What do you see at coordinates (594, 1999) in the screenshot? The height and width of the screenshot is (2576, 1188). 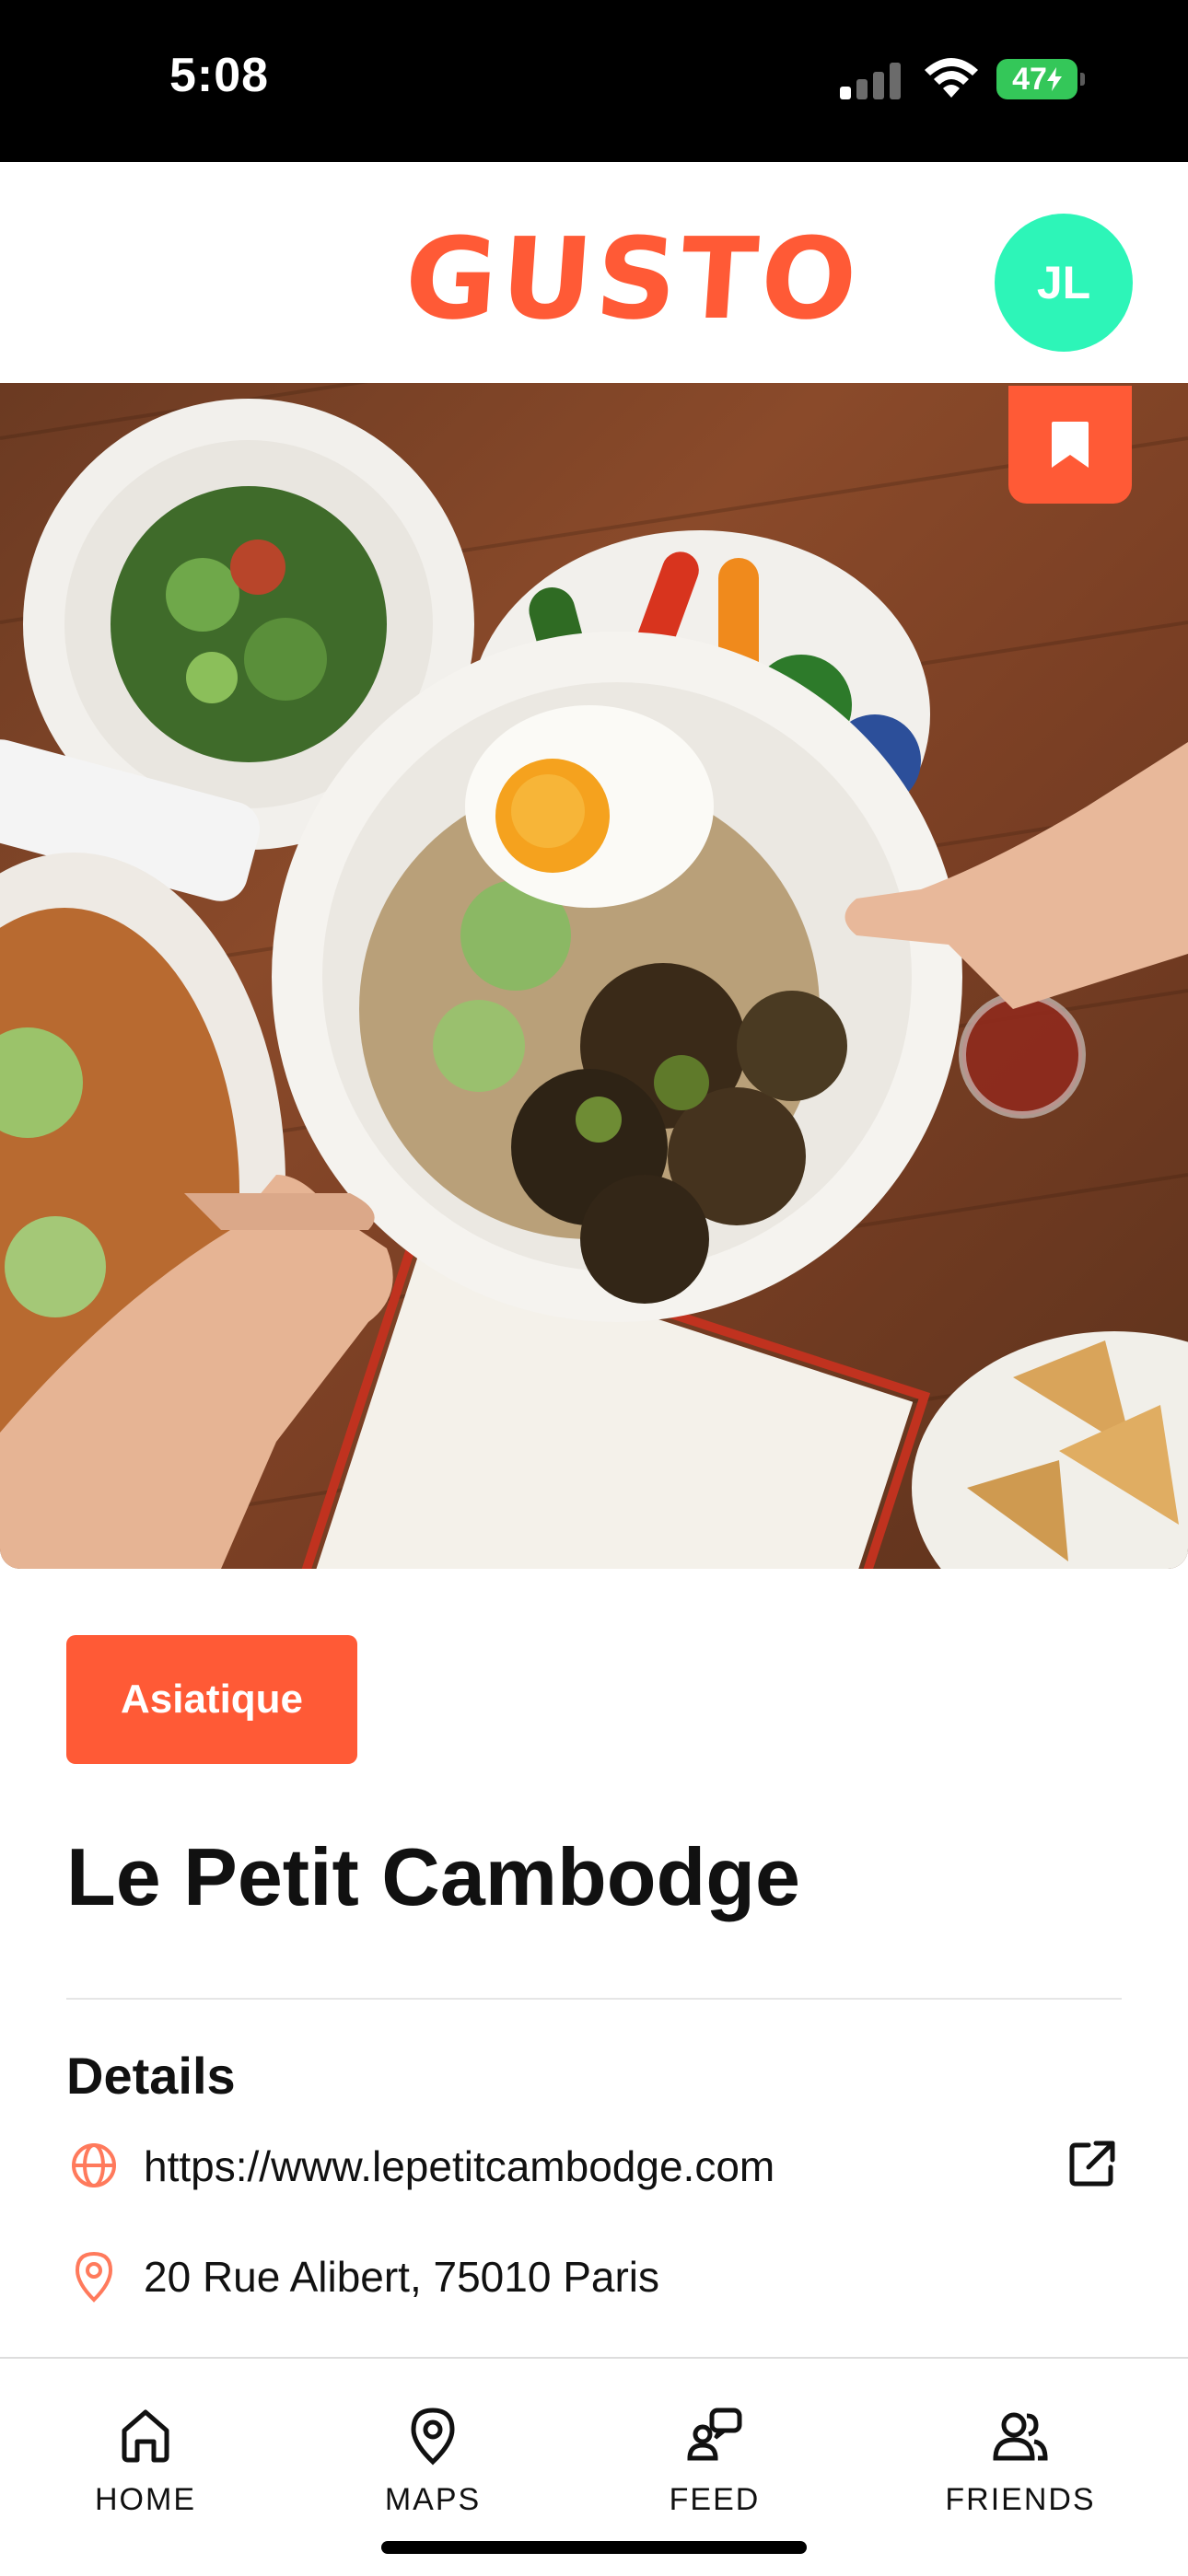 I see `divider` at bounding box center [594, 1999].